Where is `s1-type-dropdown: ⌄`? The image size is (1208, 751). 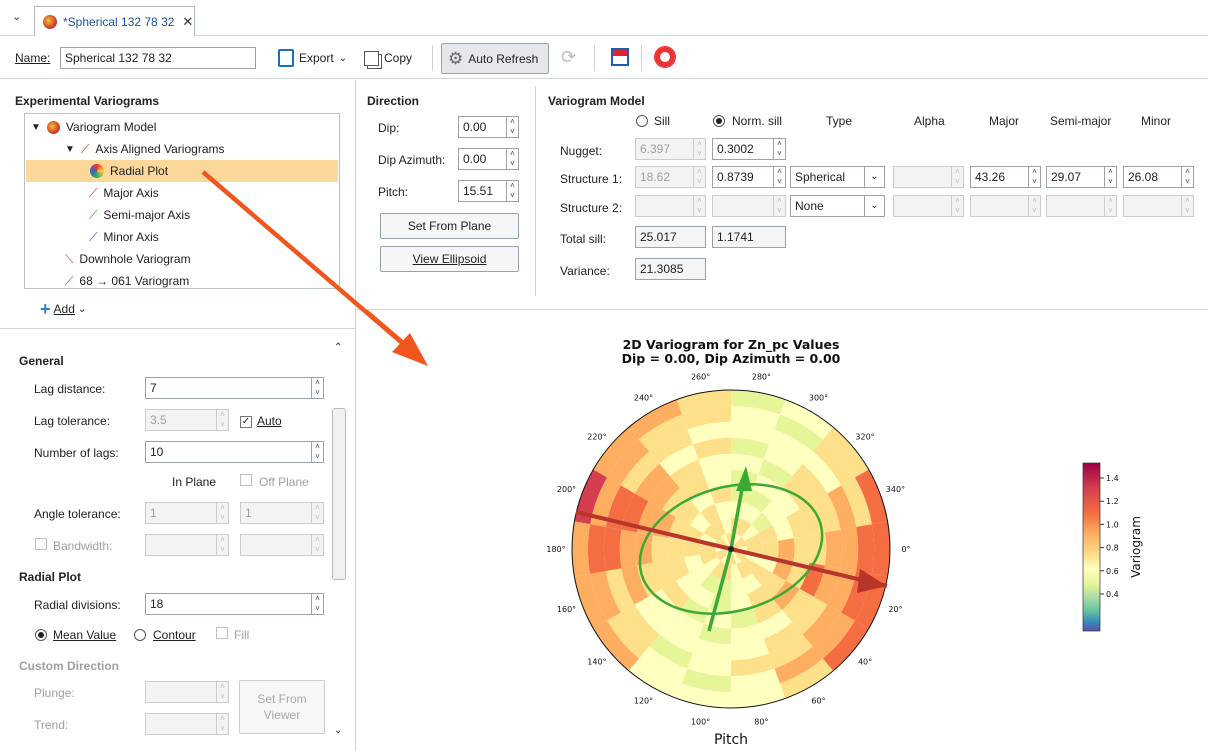 s1-type-dropdown: ⌄ is located at coordinates (875, 177).